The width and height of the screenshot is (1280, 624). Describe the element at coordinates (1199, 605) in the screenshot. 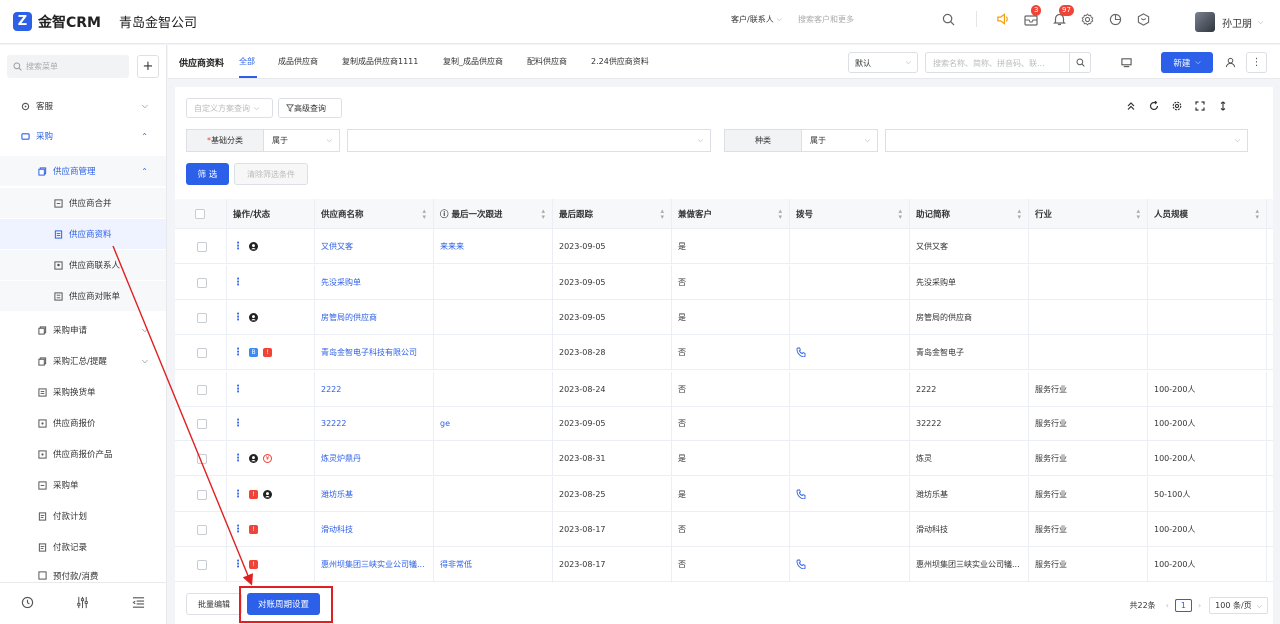

I see `next-page-icon: ›` at that location.